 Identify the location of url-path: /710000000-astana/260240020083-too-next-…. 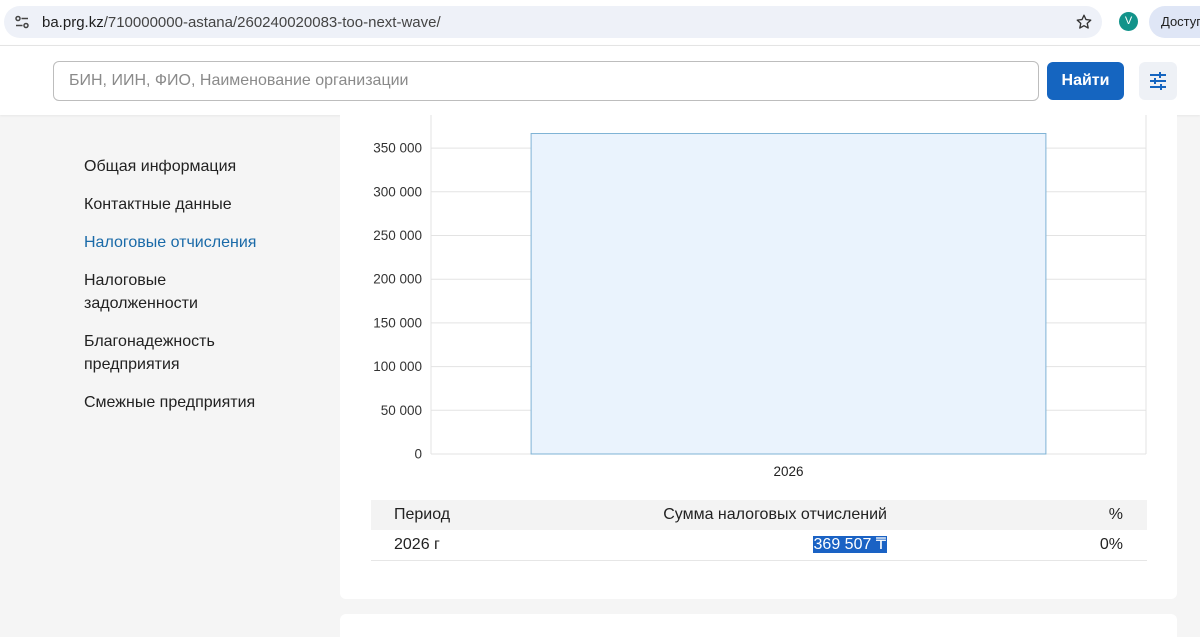
(272, 22).